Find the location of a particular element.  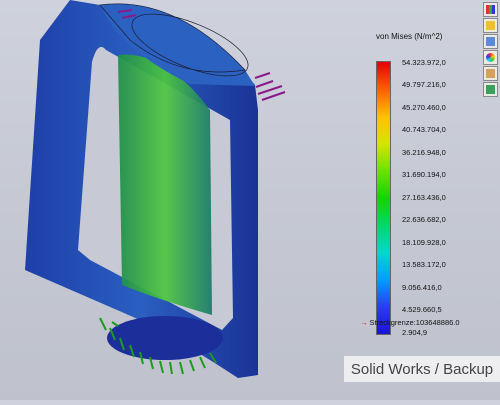

legend-tick: 27.163.436,0 is located at coordinates (424, 197).